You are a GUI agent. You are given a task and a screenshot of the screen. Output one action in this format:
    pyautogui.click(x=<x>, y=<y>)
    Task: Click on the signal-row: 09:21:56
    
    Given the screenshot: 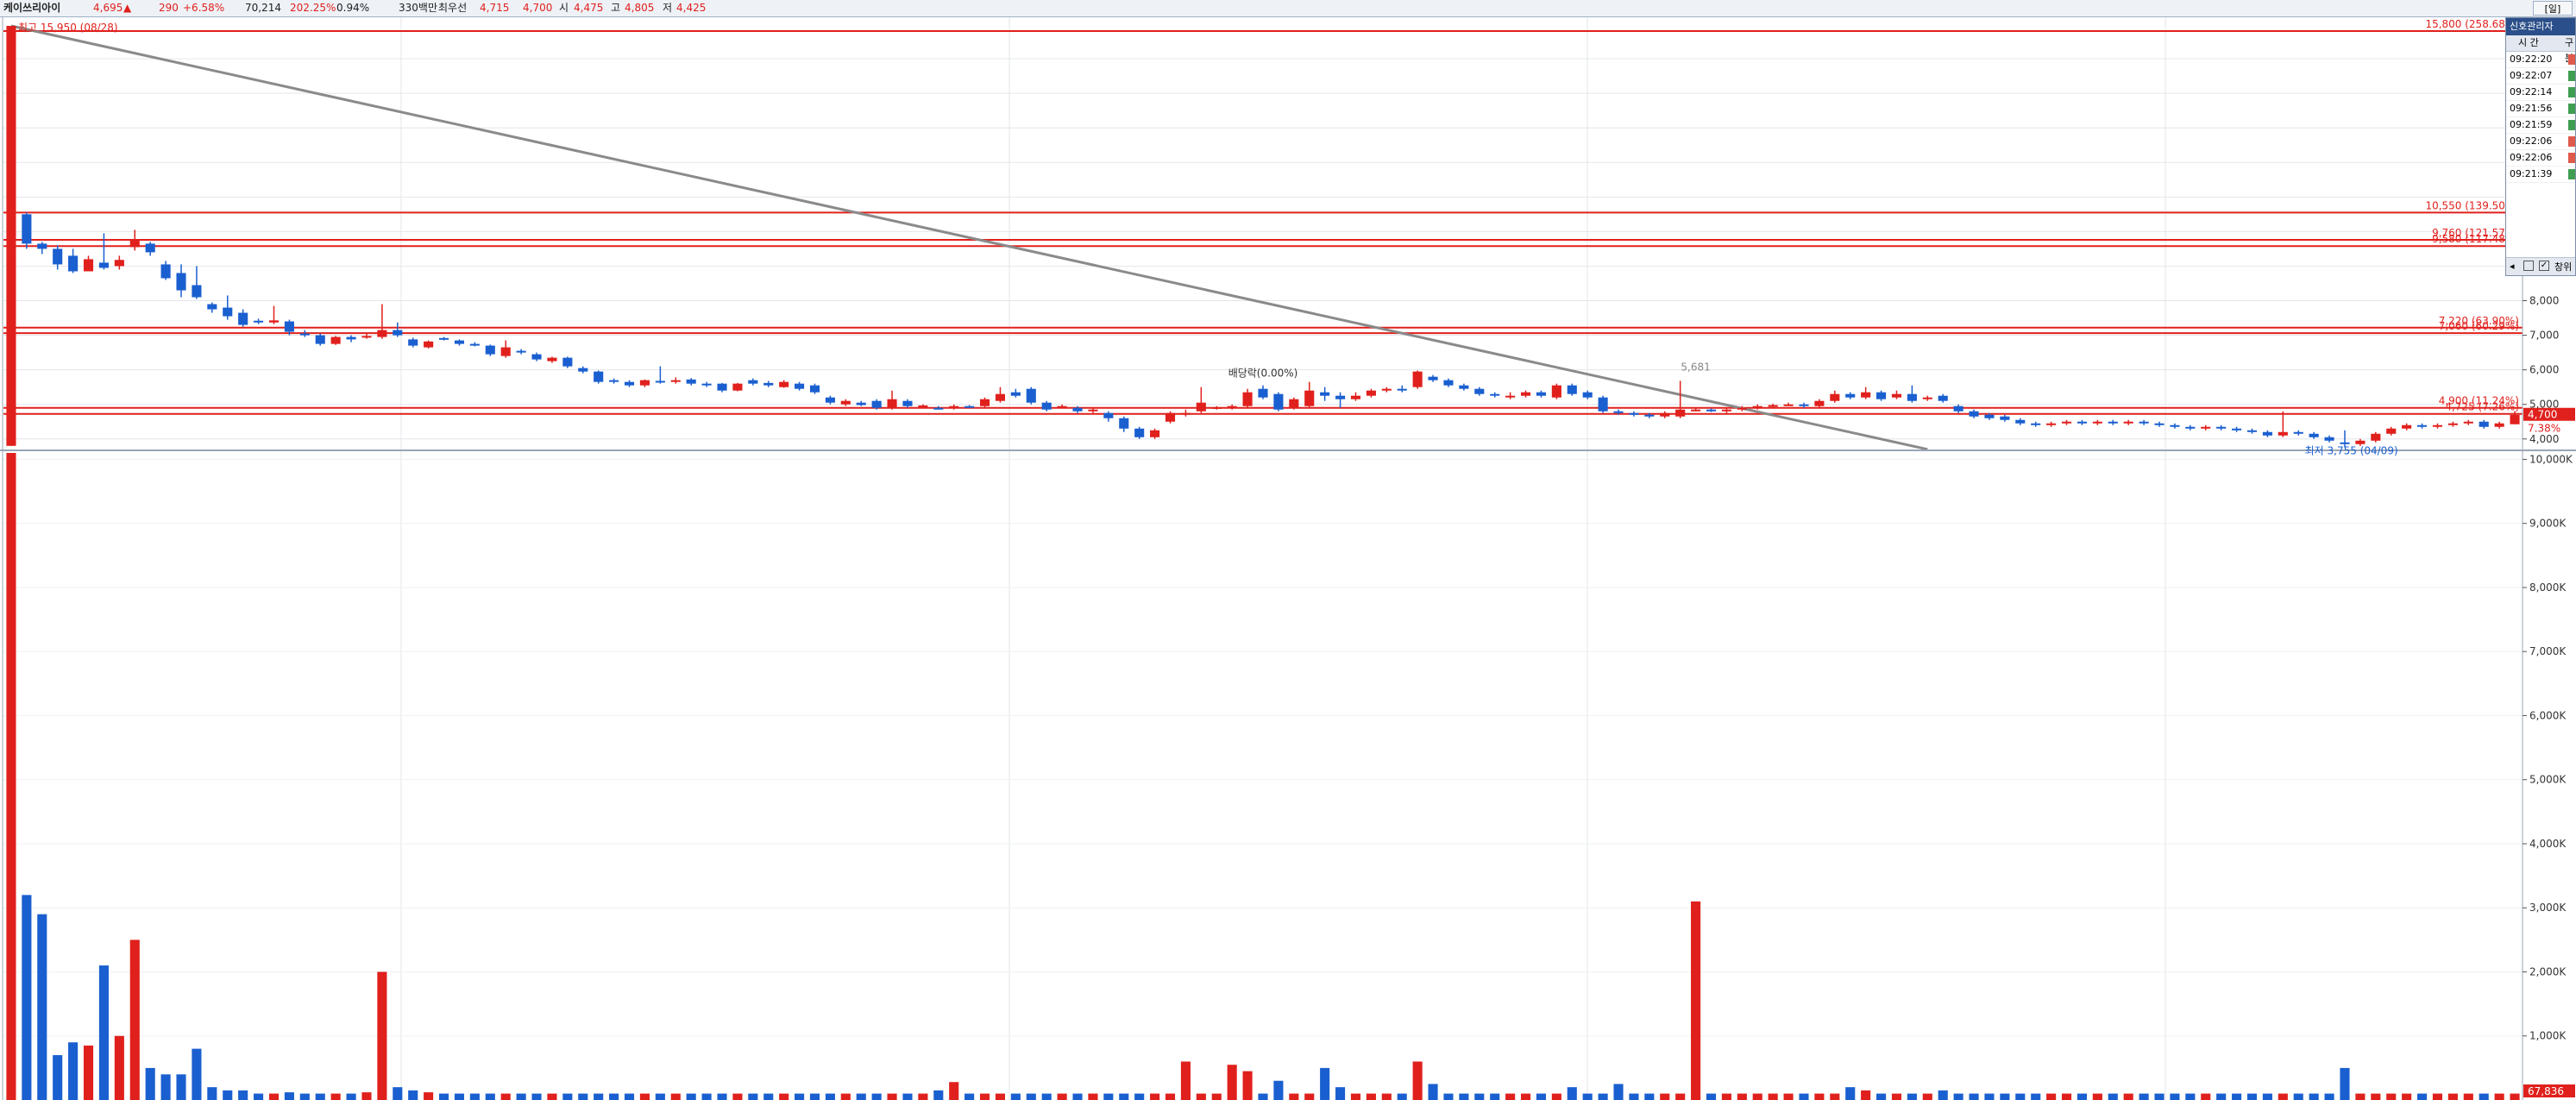 What is the action you would take?
    pyautogui.click(x=2540, y=109)
    